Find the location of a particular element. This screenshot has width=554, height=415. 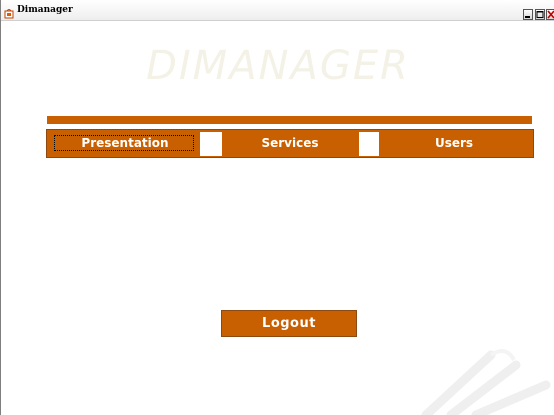

watermark-logo is located at coordinates (486, 382).